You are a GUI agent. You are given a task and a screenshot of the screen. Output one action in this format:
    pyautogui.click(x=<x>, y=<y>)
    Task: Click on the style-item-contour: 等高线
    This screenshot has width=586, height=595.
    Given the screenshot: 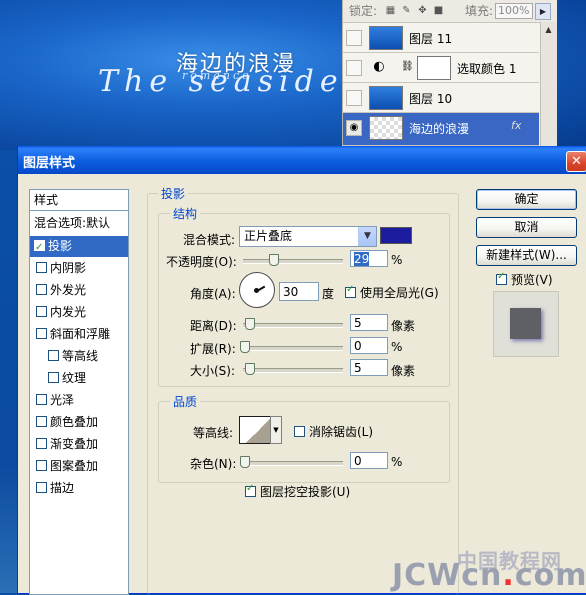 What is the action you would take?
    pyautogui.click(x=85, y=356)
    